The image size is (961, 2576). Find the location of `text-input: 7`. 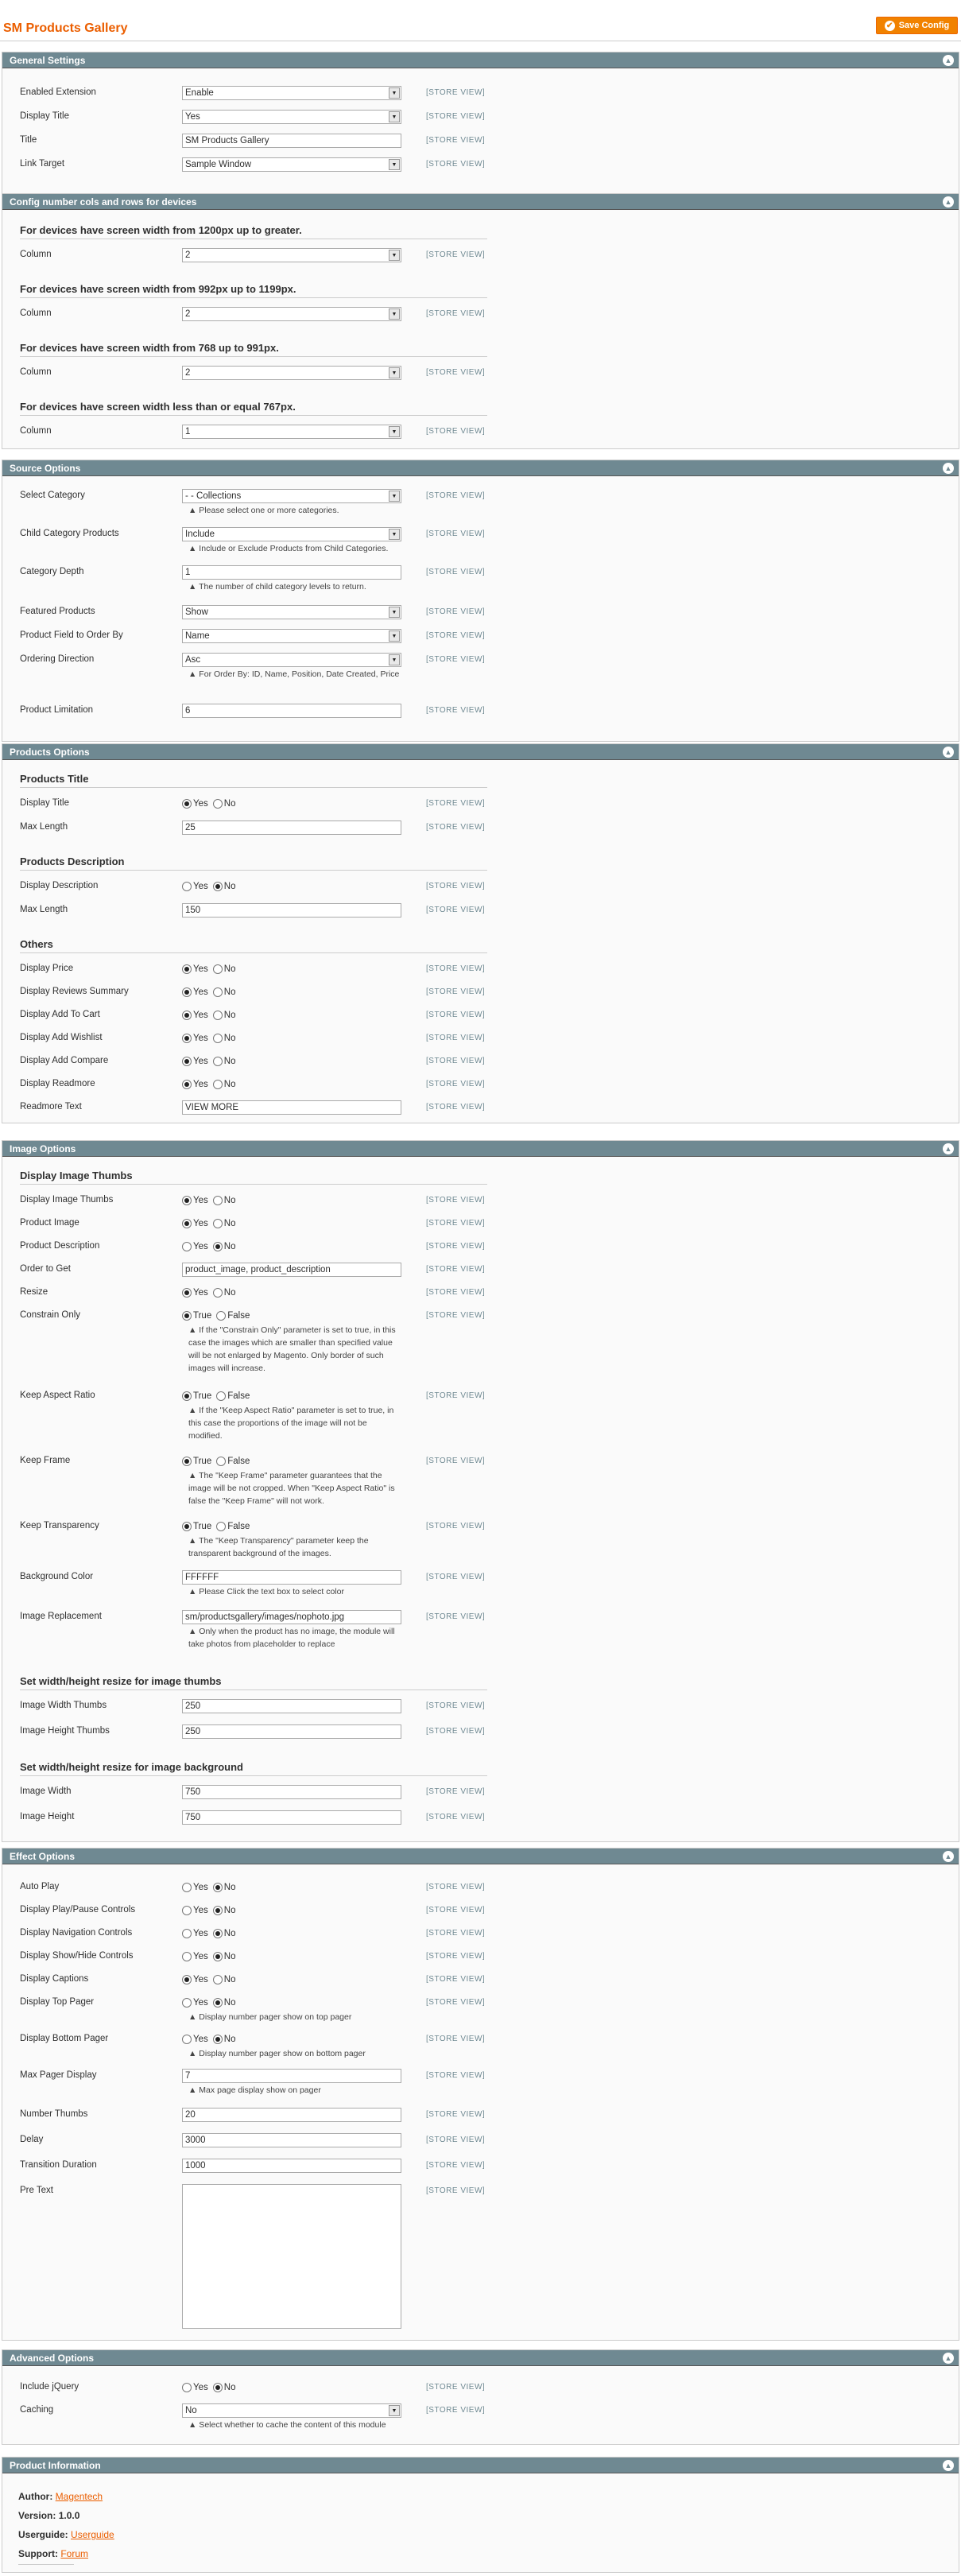

text-input: 7 is located at coordinates (291, 2076).